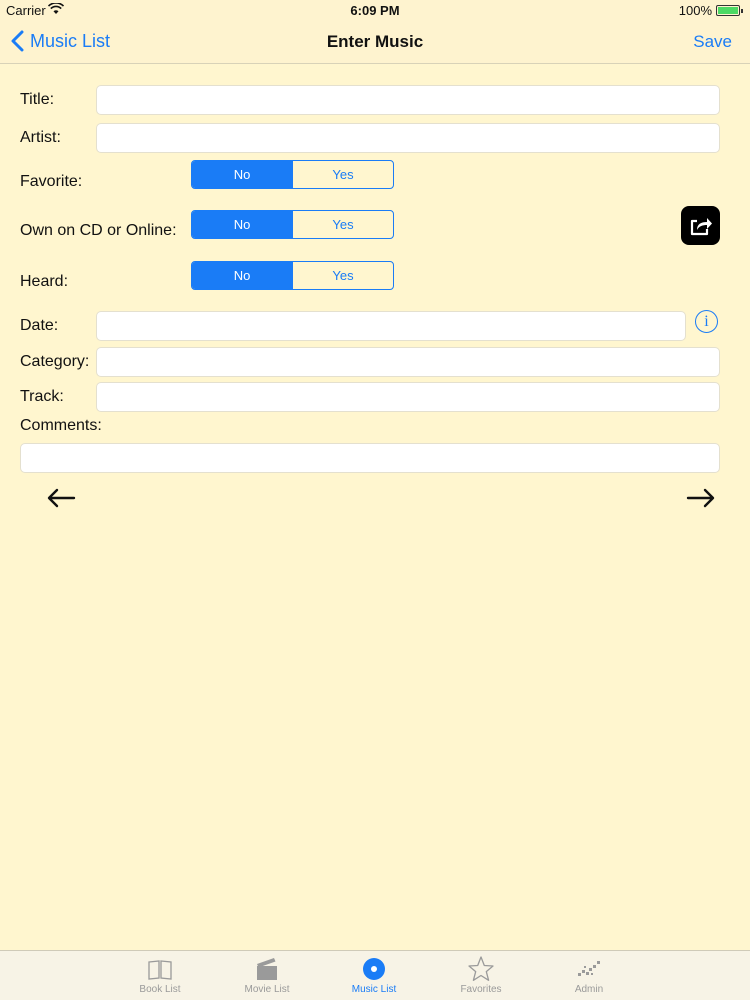 The image size is (750, 1000). I want to click on comments-field, so click(370, 458).